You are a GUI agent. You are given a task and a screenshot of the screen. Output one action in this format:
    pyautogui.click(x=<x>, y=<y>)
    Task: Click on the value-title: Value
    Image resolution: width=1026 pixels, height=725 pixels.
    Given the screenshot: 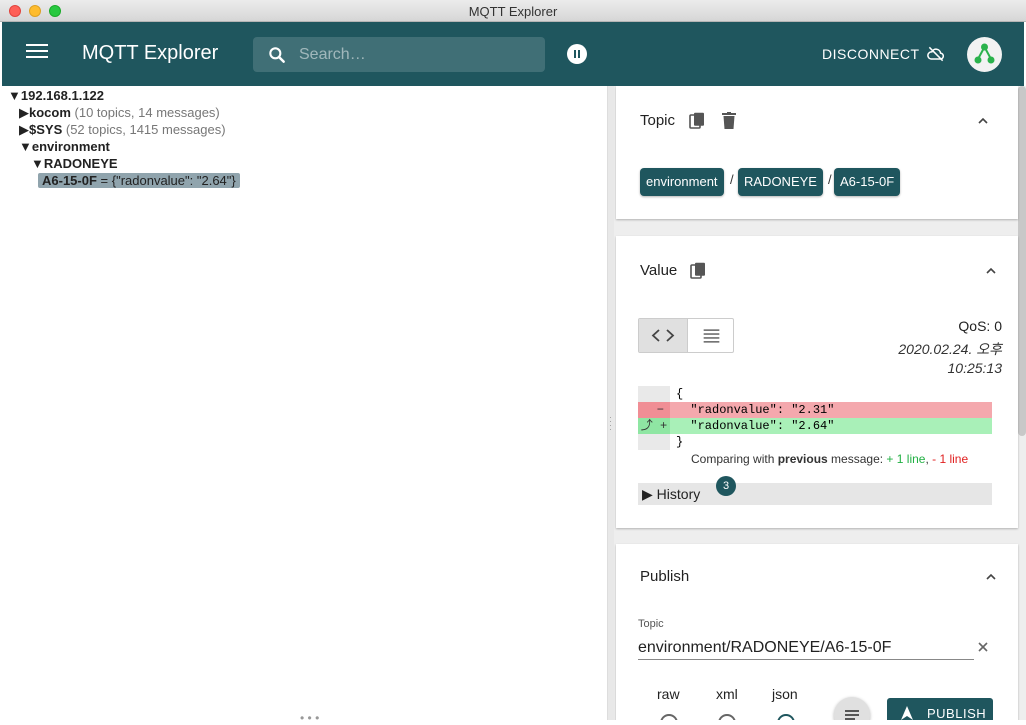 What is the action you would take?
    pyautogui.click(x=659, y=270)
    